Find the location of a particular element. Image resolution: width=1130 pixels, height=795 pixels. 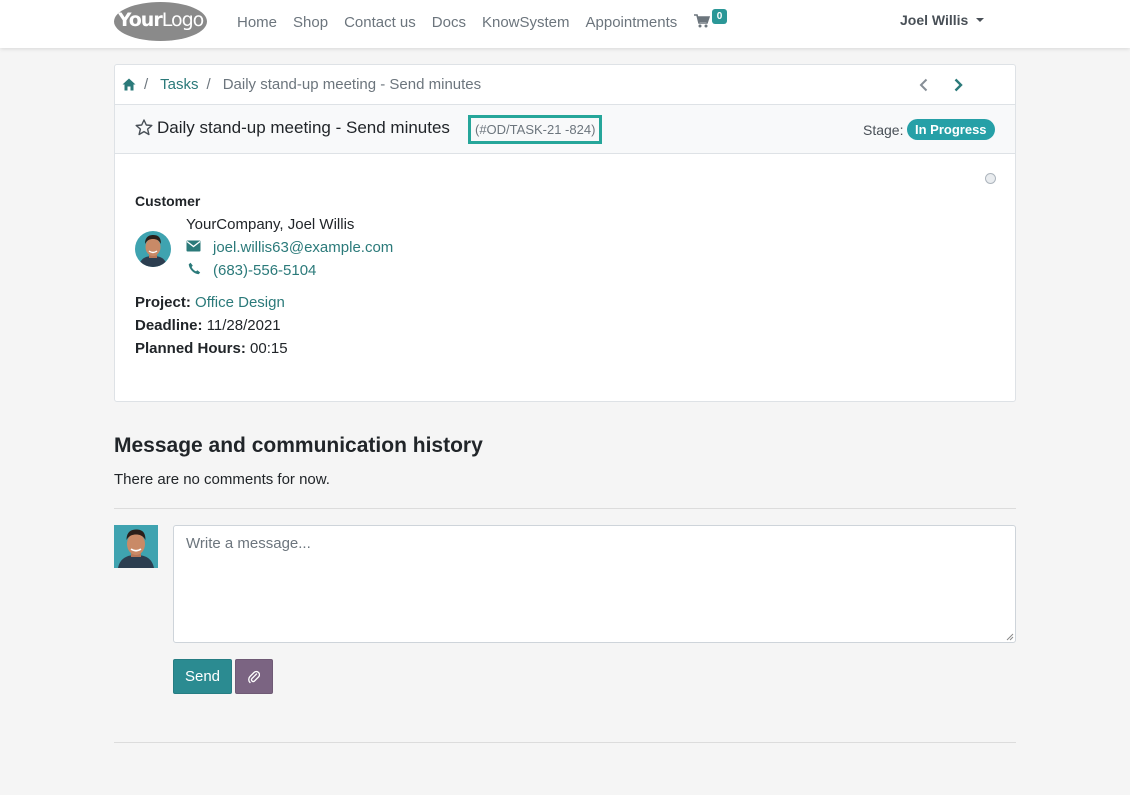

nav-link-appointments: Appointments is located at coordinates (632, 22).